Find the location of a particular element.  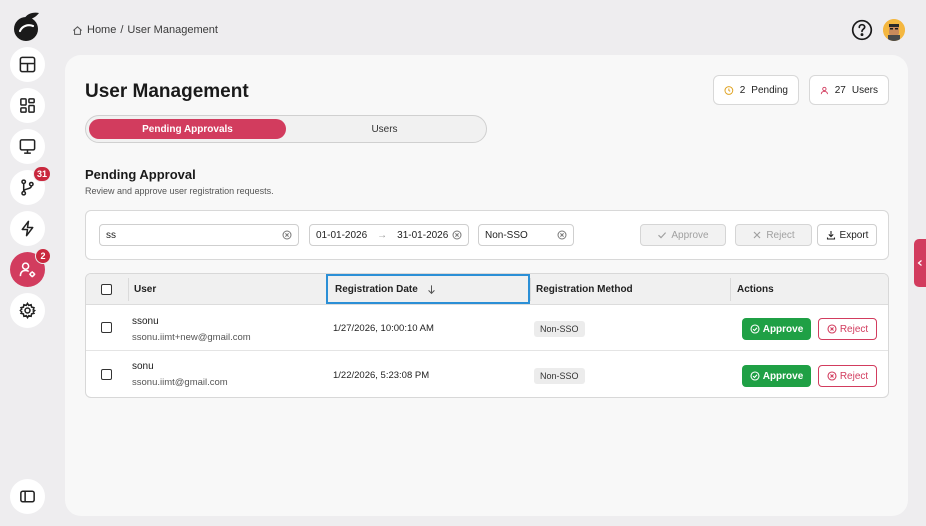

lightning-icon is located at coordinates (27, 228).